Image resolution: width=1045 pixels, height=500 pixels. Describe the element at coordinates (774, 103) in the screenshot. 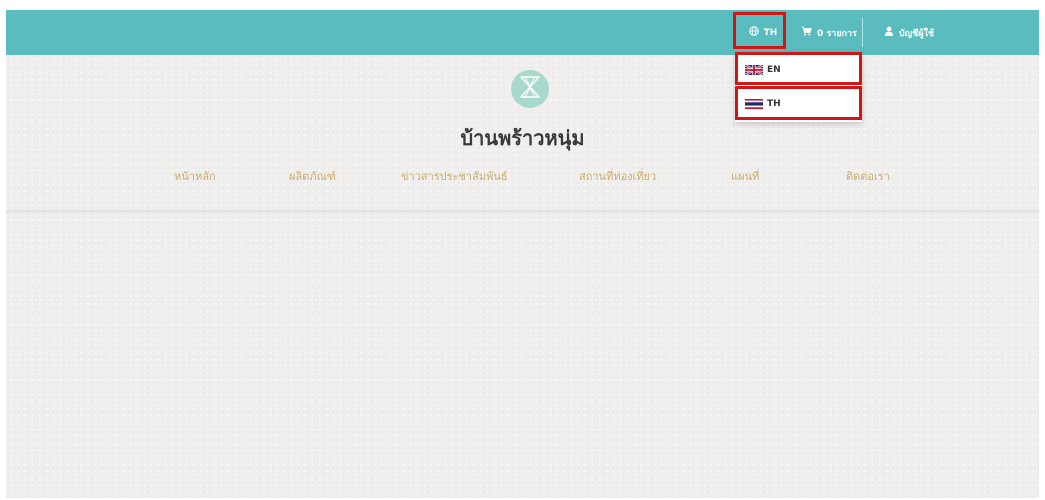

I see `language-option-th-label: TH` at that location.